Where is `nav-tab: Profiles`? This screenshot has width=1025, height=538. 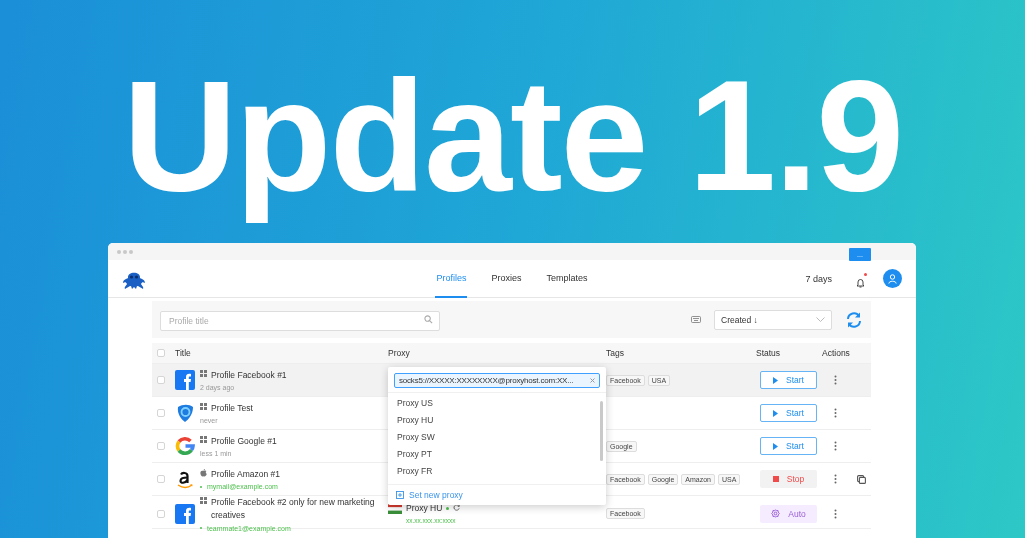 nav-tab: Profiles is located at coordinates (451, 279).